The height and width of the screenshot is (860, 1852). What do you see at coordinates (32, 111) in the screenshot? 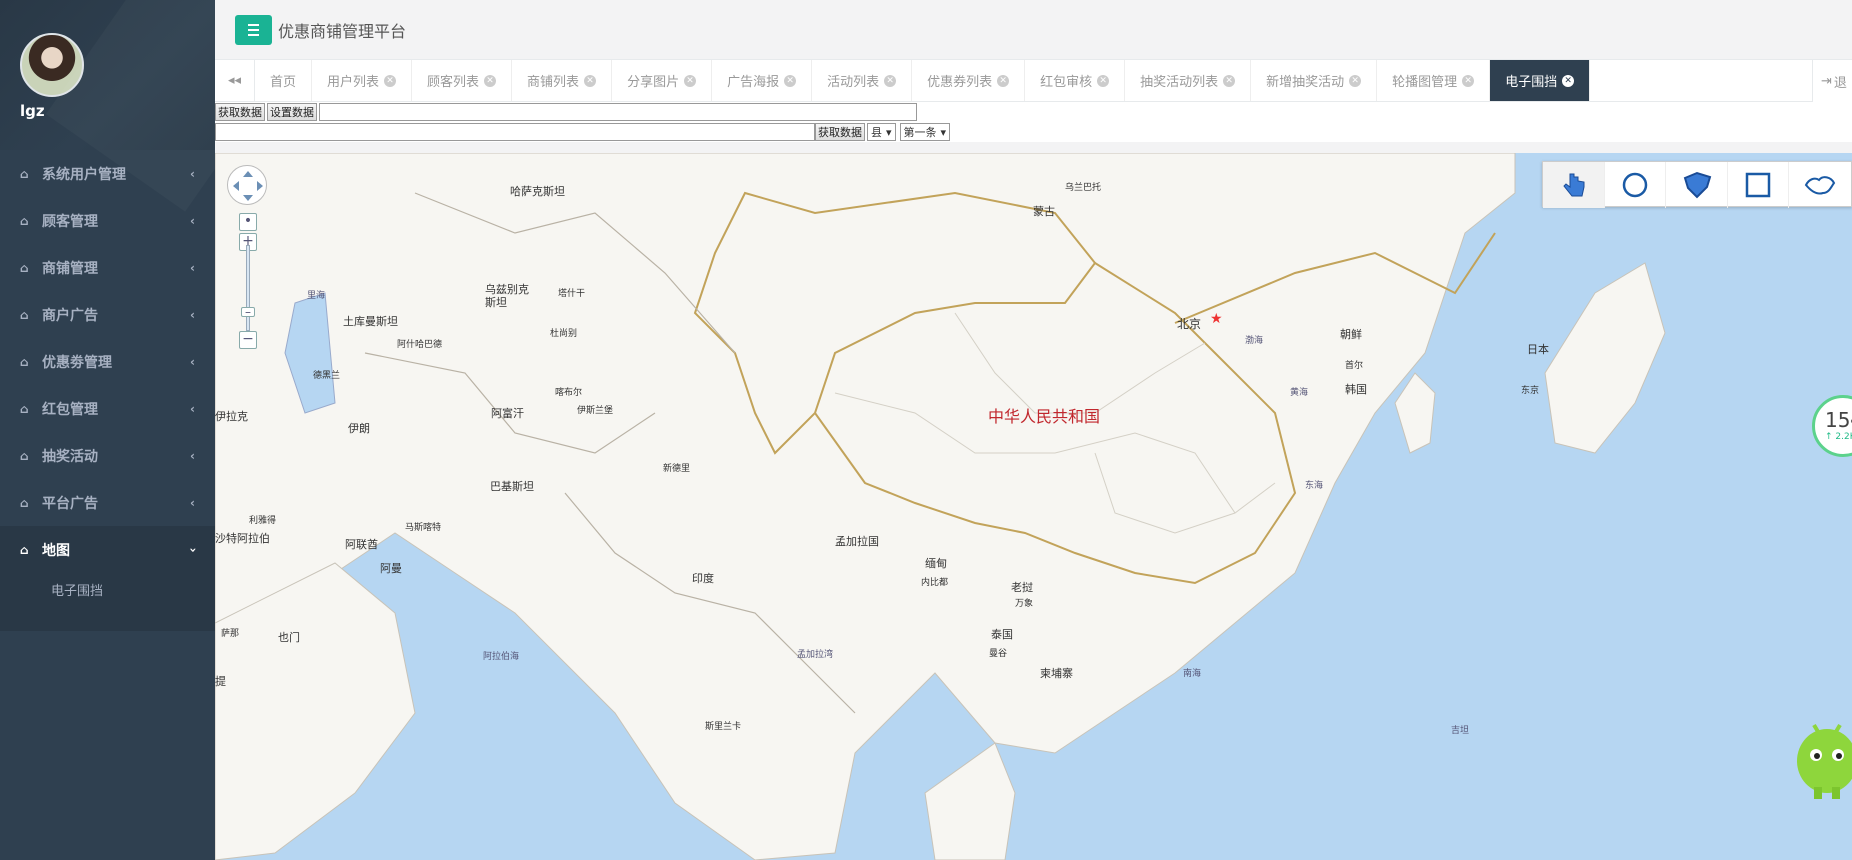
I see `username: lgz` at bounding box center [32, 111].